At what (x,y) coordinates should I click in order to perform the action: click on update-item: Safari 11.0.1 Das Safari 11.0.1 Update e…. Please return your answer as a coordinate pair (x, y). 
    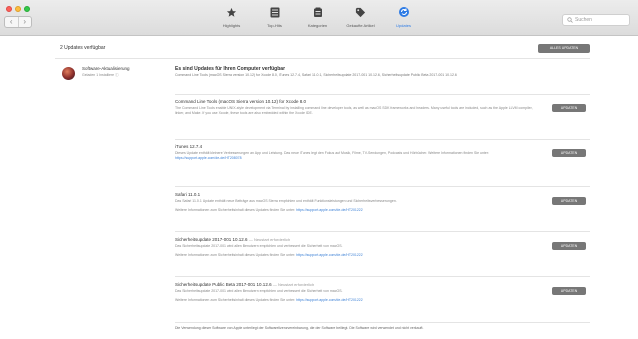
    Looking at the image, I should click on (382, 202).